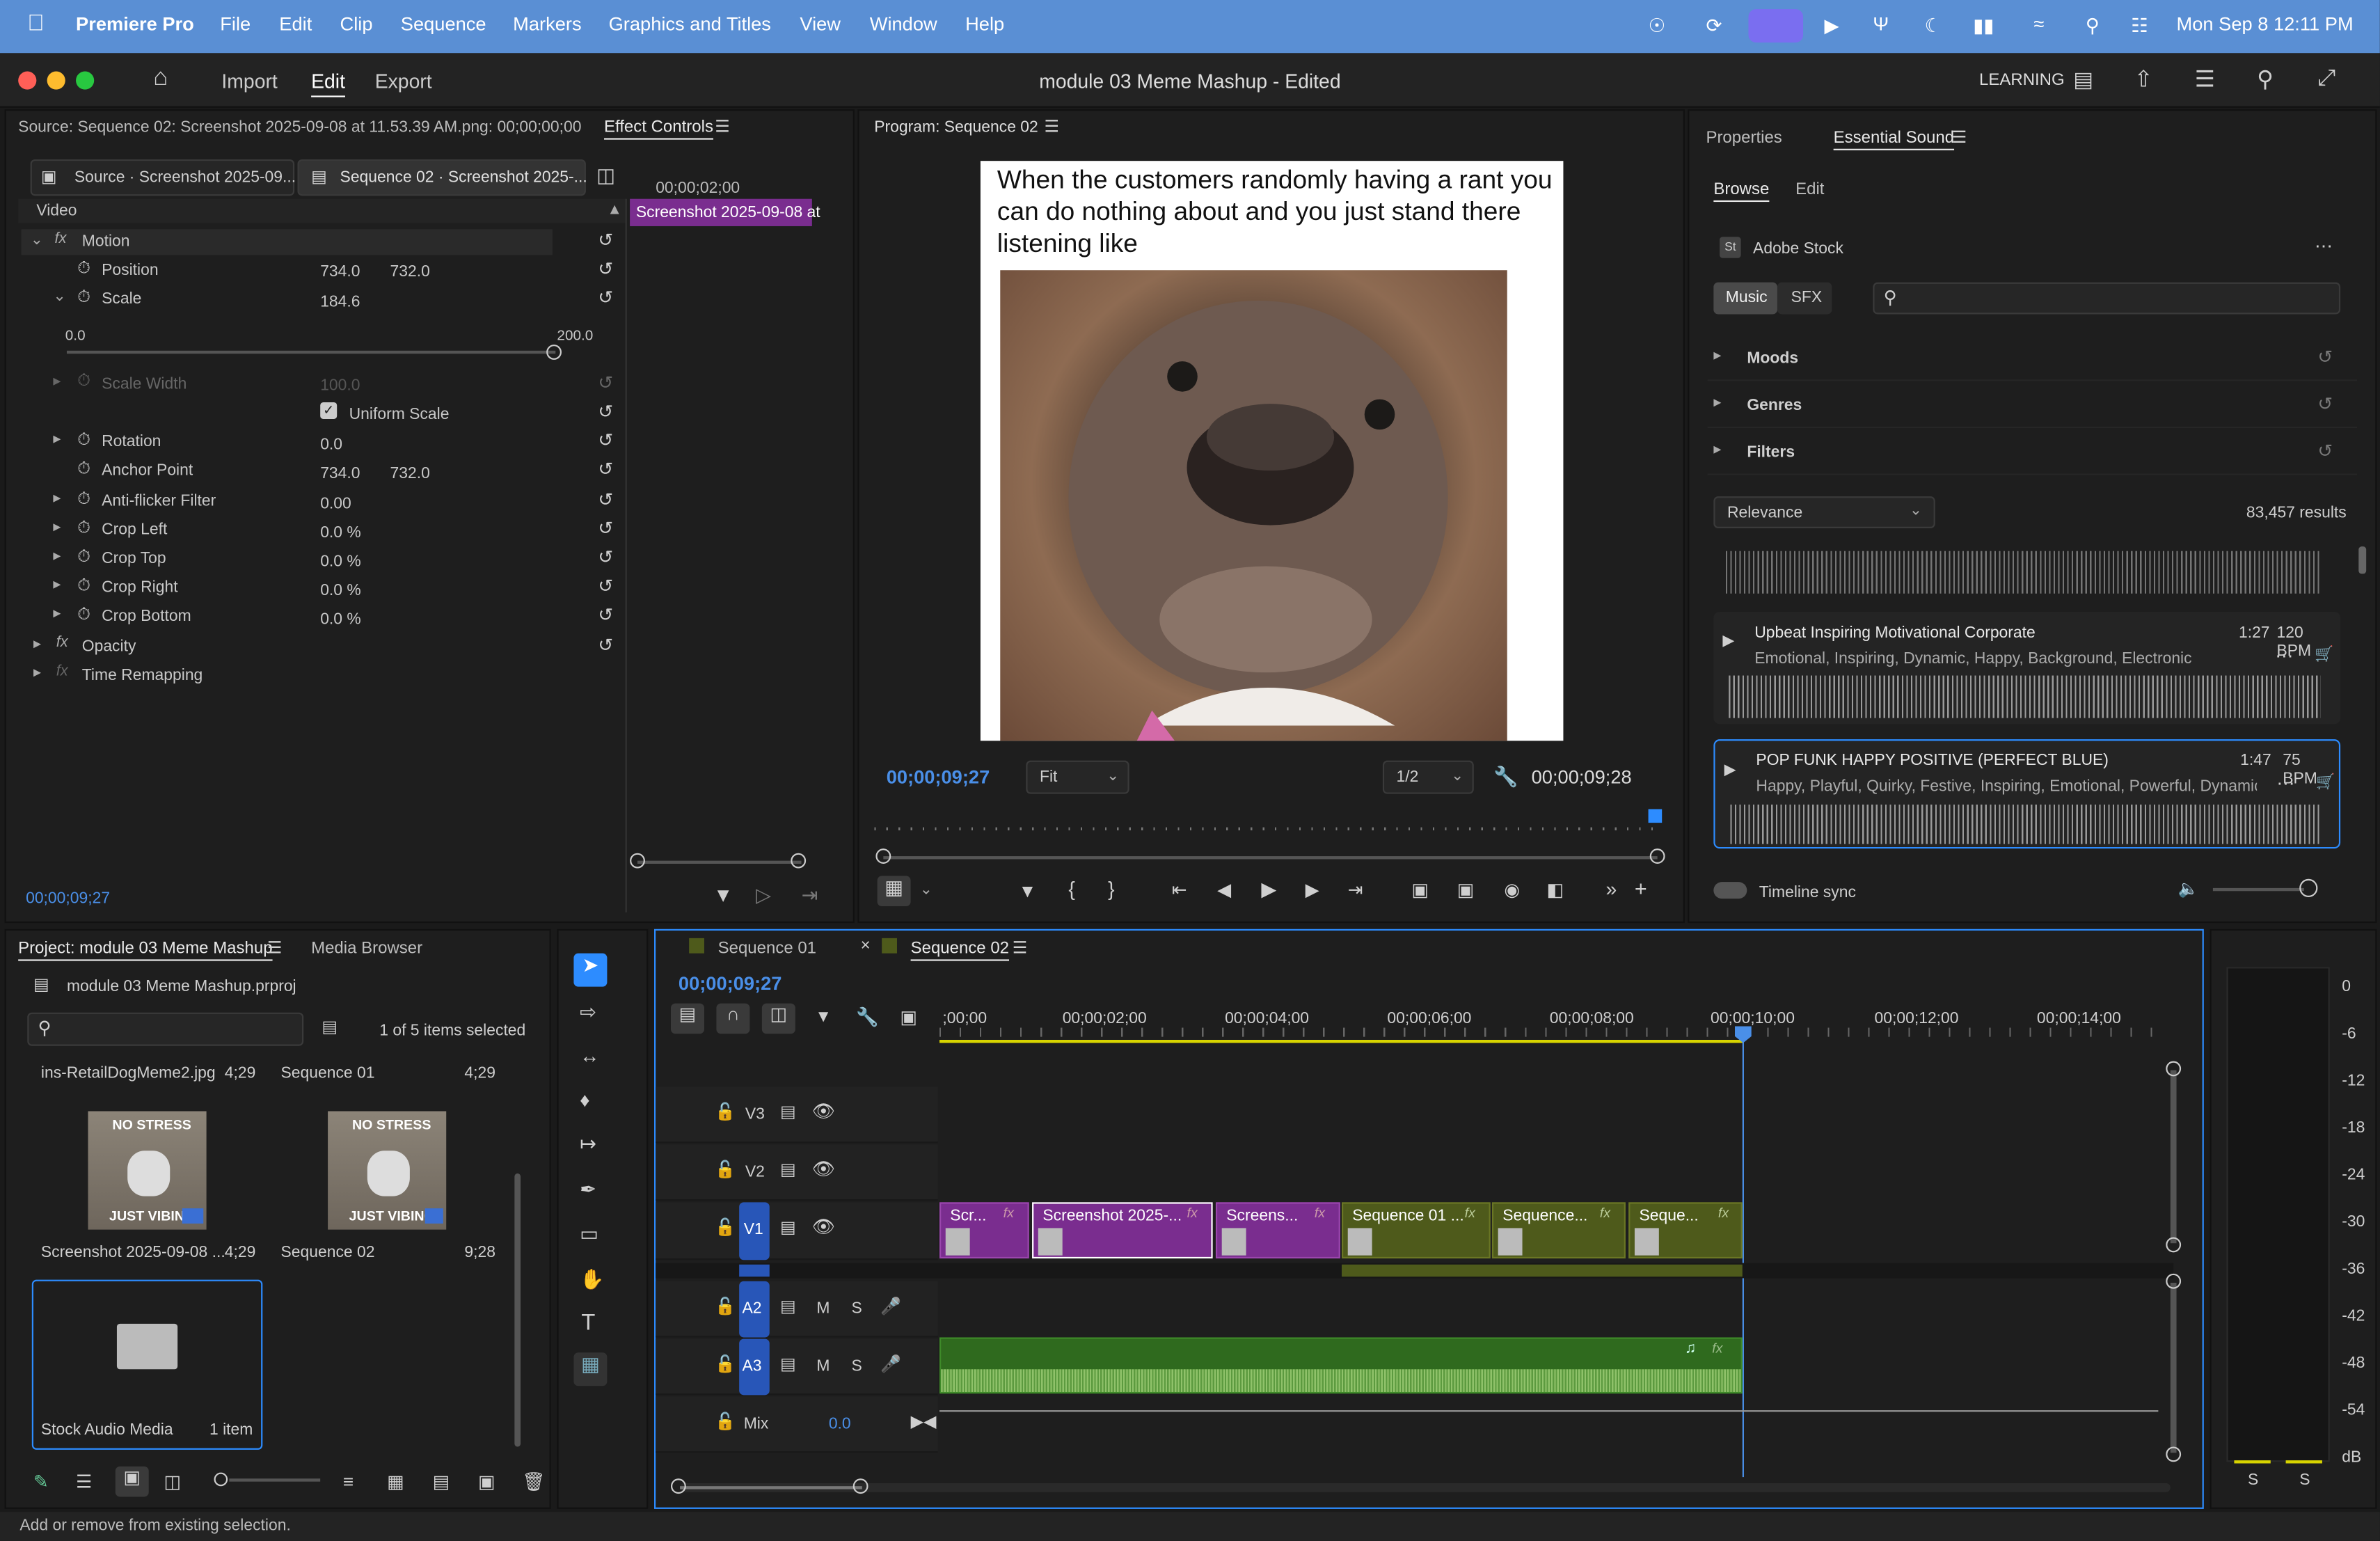 This screenshot has height=1541, width=2380. I want to click on safe-margins-icon: ▦, so click(894, 891).